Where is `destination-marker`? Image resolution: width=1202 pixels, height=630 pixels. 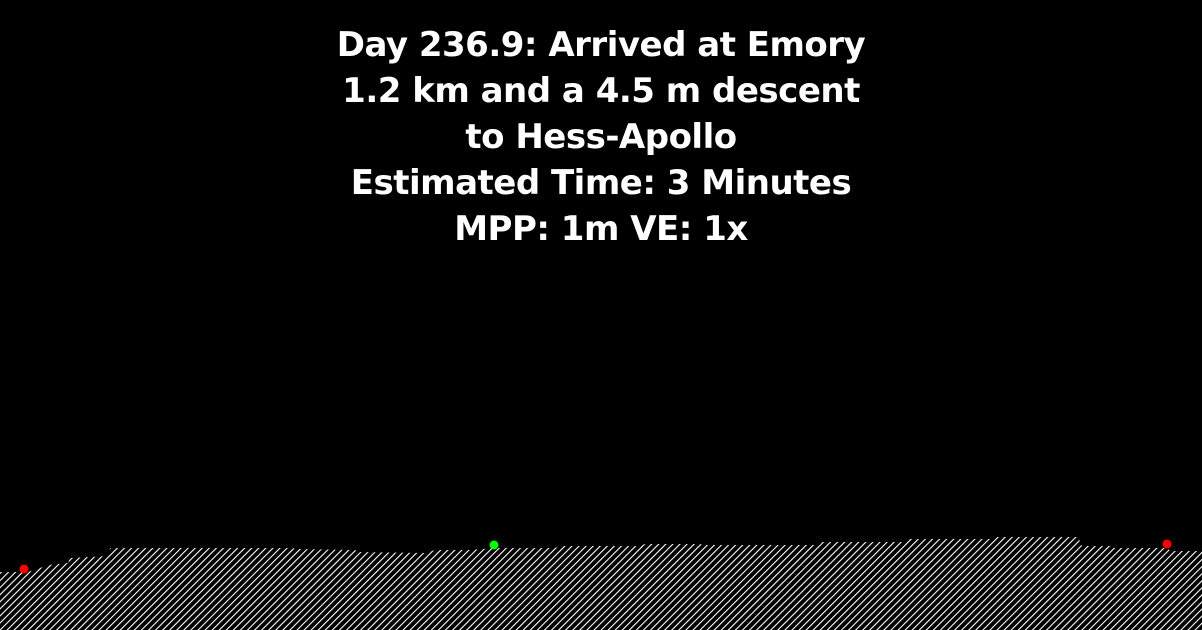
destination-marker is located at coordinates (1167, 544).